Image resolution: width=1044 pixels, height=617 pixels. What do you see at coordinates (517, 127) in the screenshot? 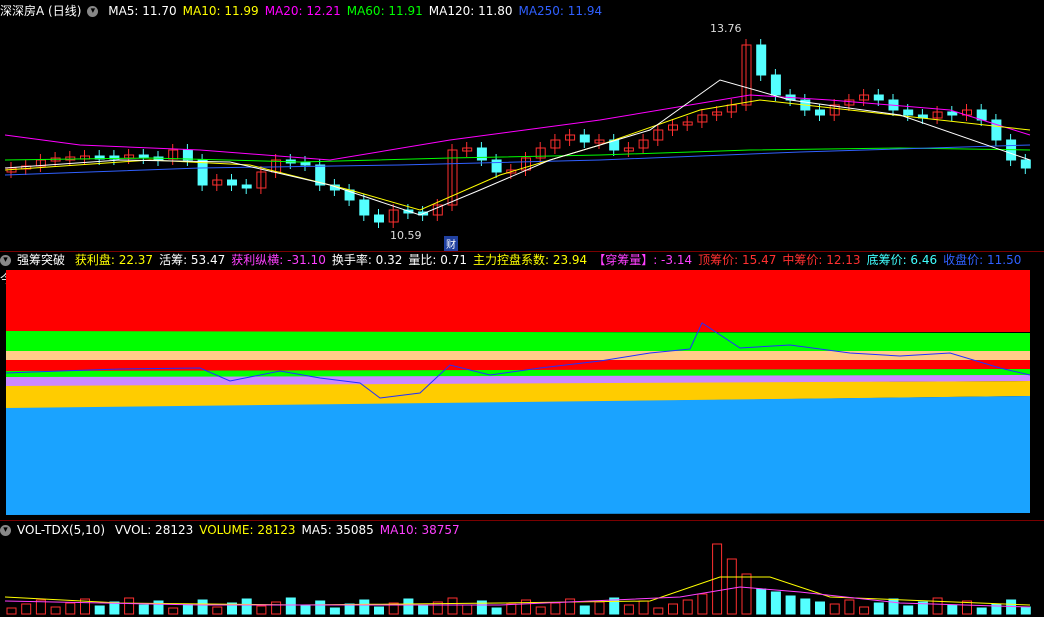
I see `ma20-line` at bounding box center [517, 127].